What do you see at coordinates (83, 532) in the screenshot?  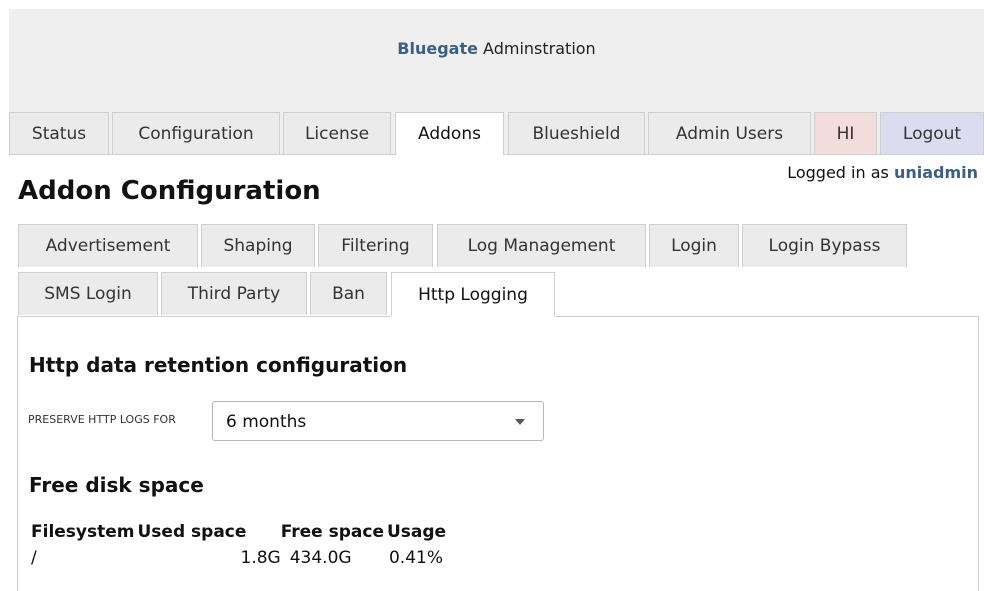 I see `col-filesystem: Filesystem` at bounding box center [83, 532].